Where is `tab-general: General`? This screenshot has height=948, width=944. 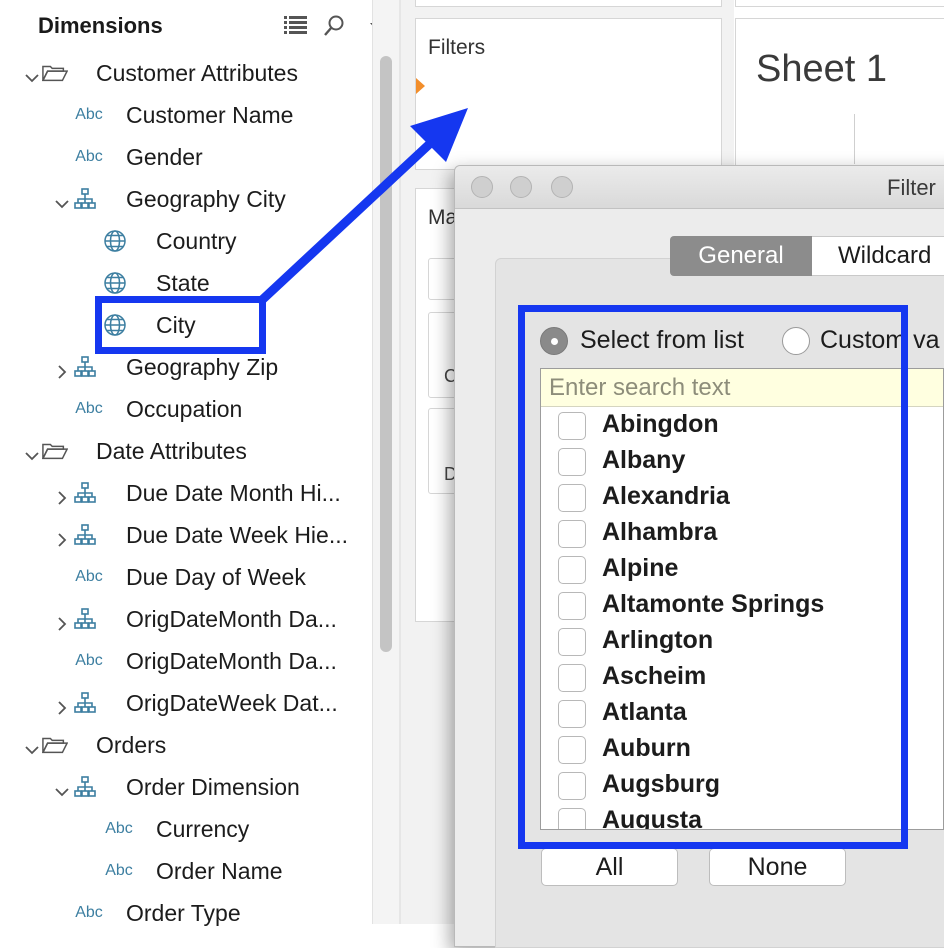 tab-general: General is located at coordinates (741, 256).